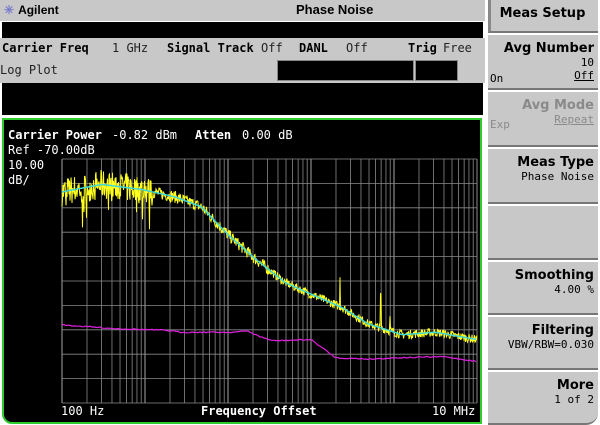 This screenshot has width=600, height=425. Describe the element at coordinates (272, 48) in the screenshot. I see `signal-track-value: Off` at that location.